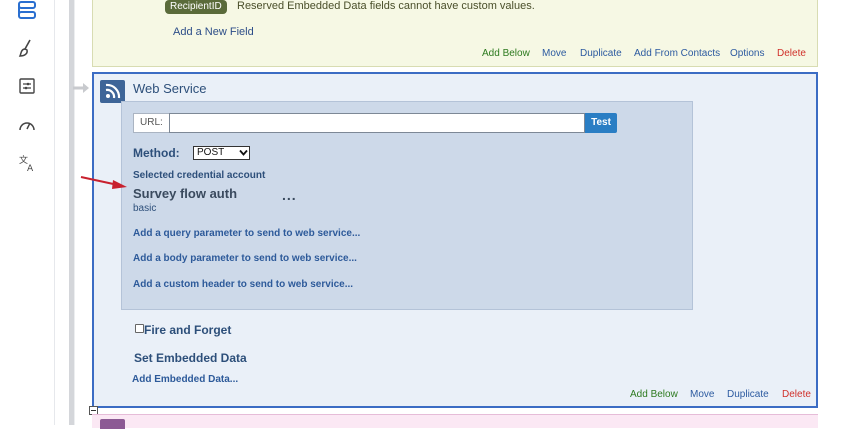 This screenshot has width=850, height=429. I want to click on annotation-arrow-icon, so click(103, 182).